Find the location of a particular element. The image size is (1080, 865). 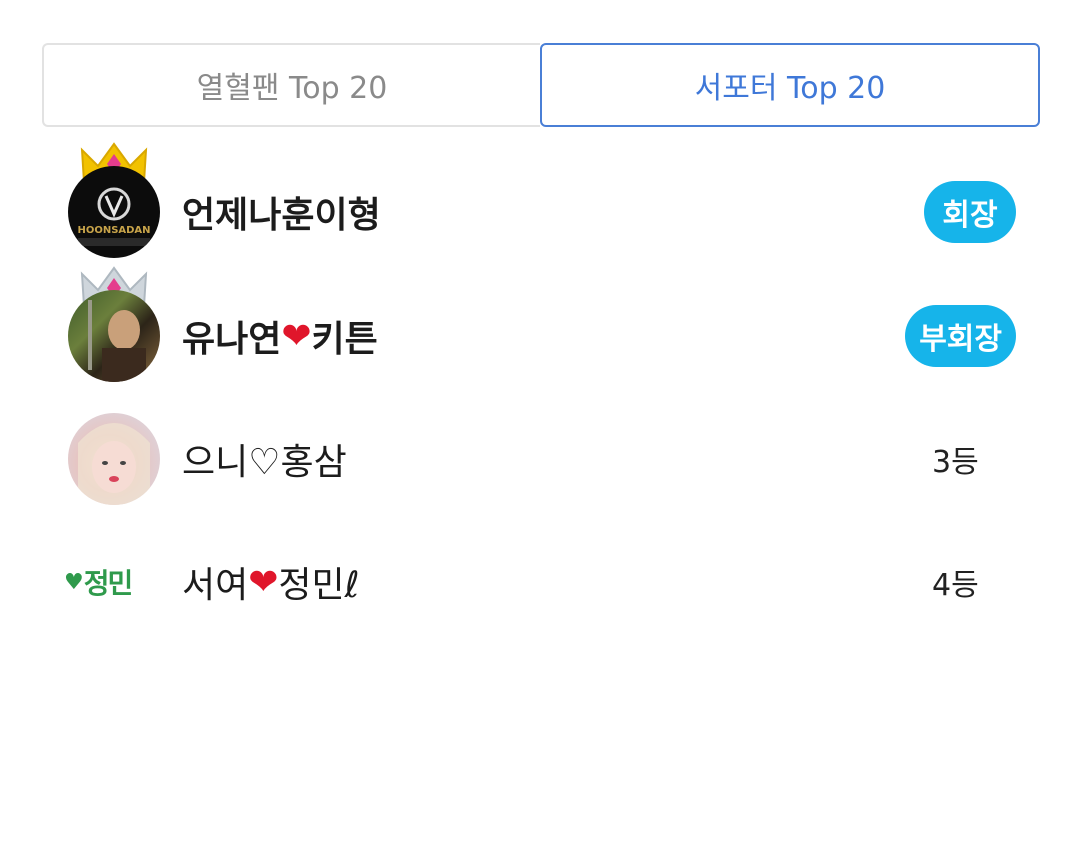

role-badge: 회장 is located at coordinates (970, 212).